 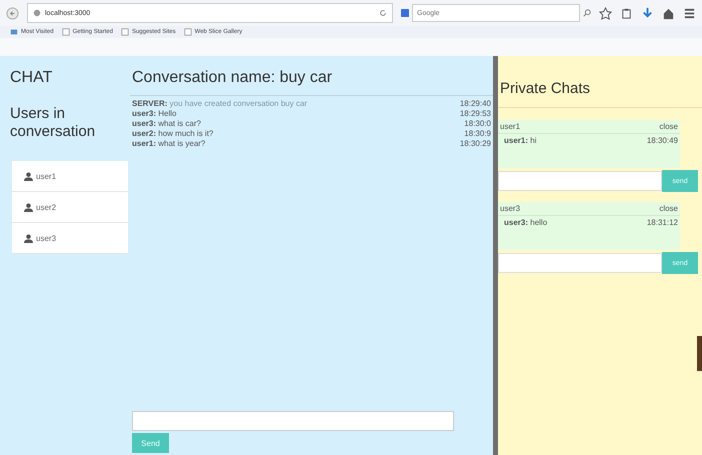 What do you see at coordinates (154, 114) in the screenshot?
I see `message-text: user3: Hello` at bounding box center [154, 114].